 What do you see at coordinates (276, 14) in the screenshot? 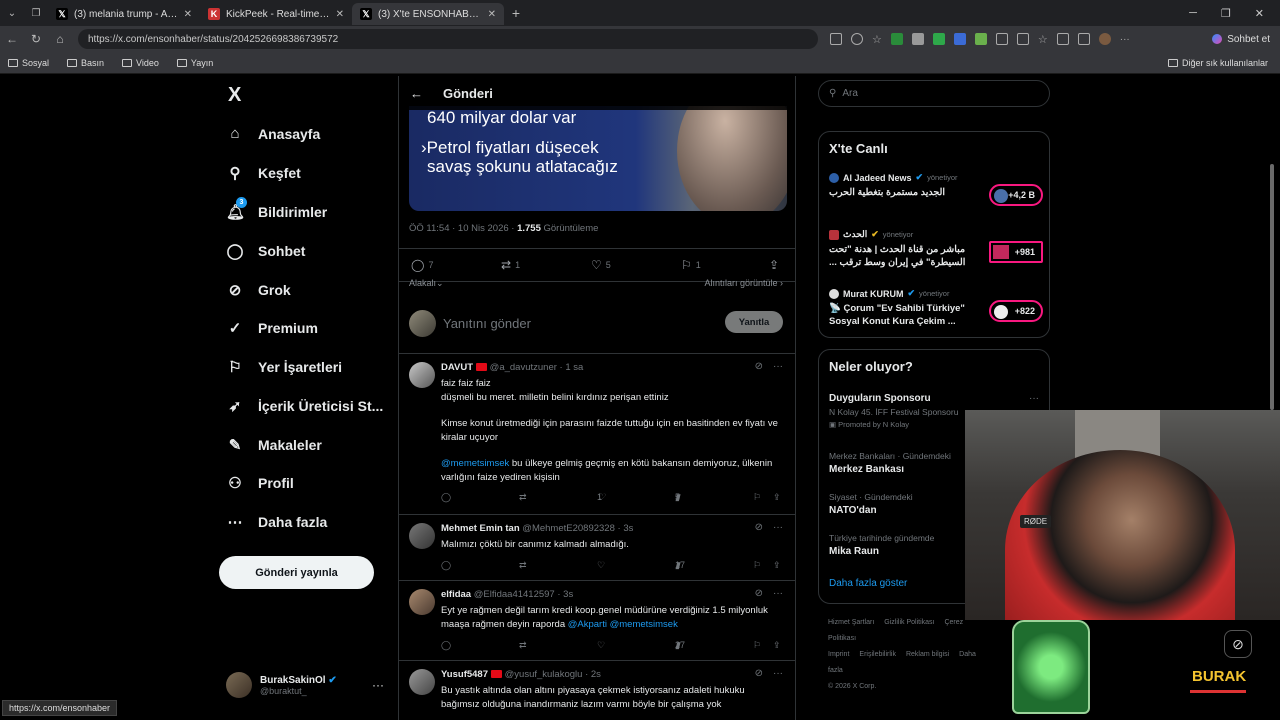
I see `tab-kickpeek: K KickPeek - Real-time URL Crawler ✕` at bounding box center [276, 14].